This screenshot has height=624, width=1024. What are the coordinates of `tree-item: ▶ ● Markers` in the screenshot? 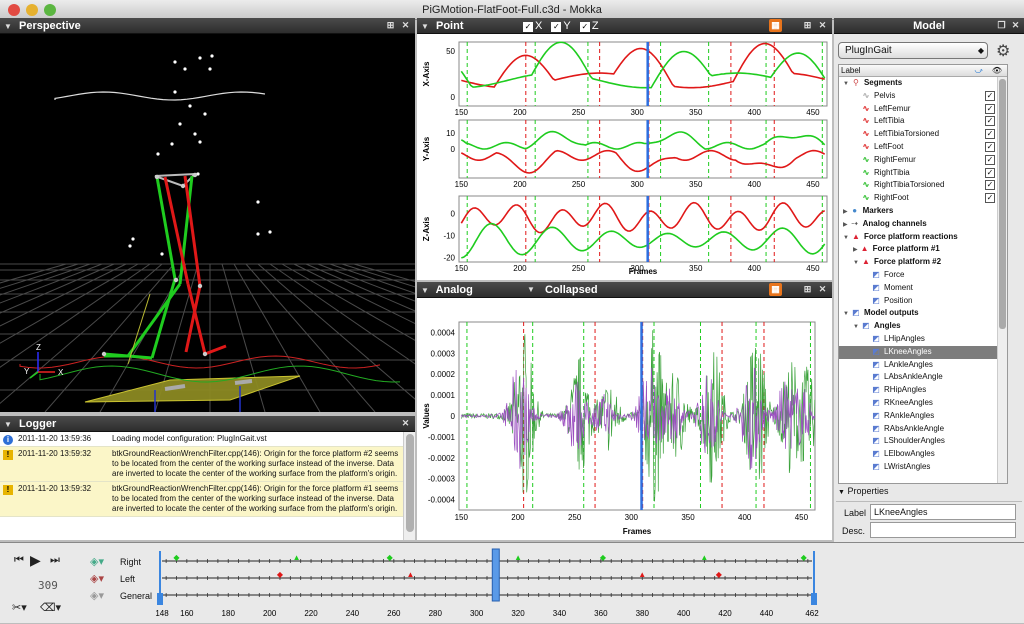 It's located at (923, 211).